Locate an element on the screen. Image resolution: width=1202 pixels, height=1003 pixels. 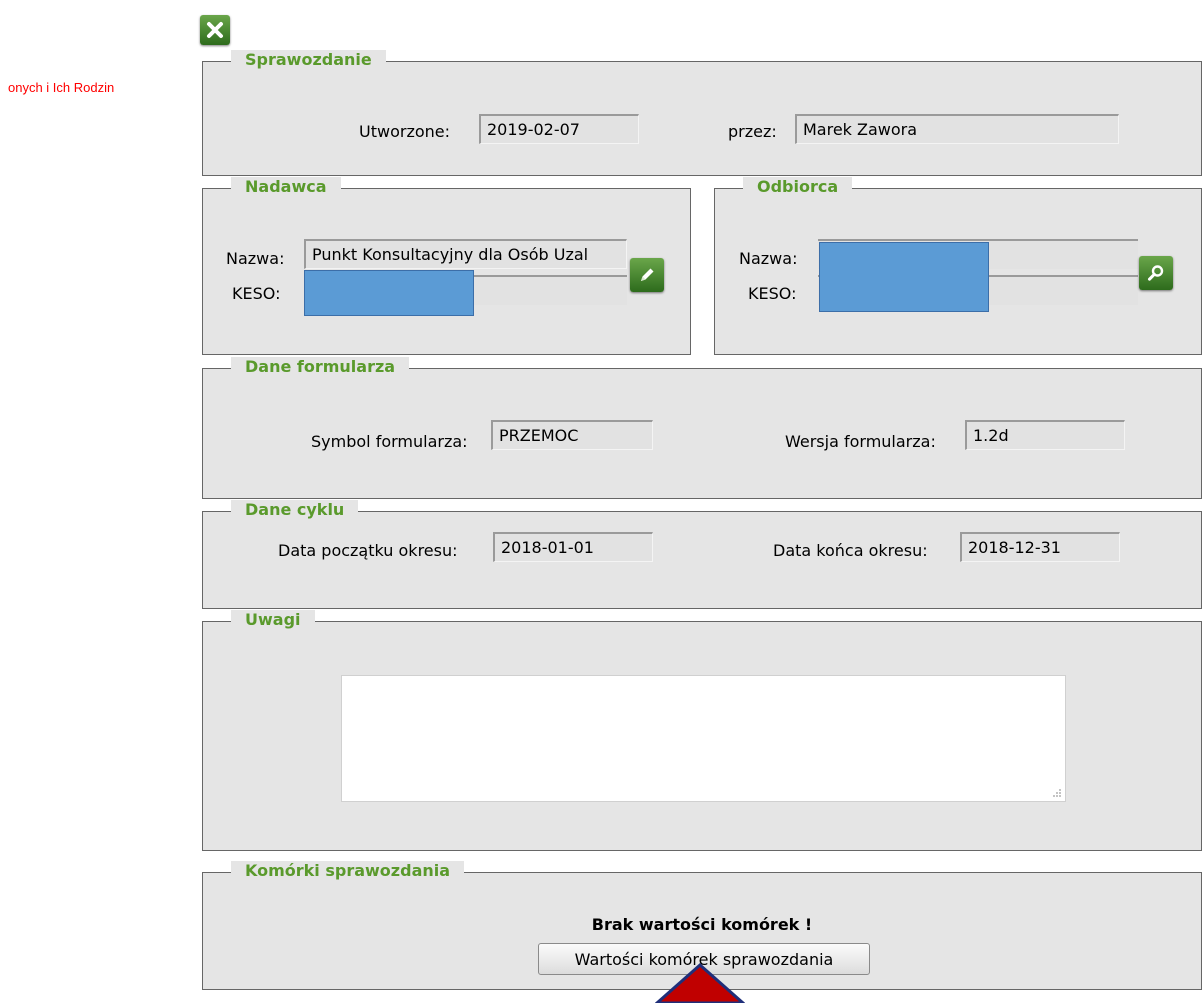
nadawca-name-label: Nazwa: is located at coordinates (255, 258).